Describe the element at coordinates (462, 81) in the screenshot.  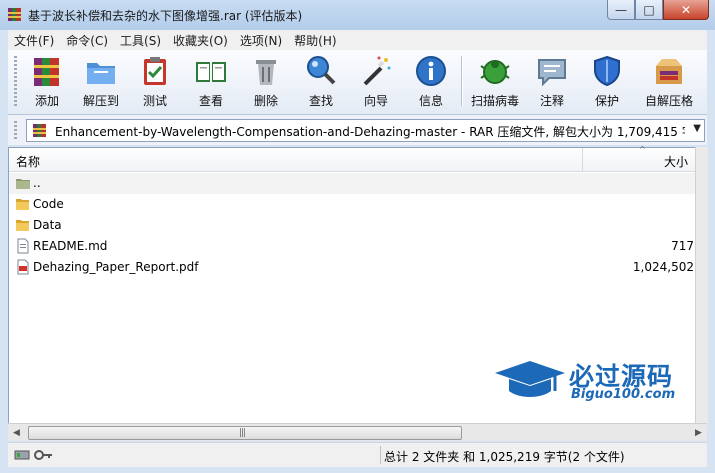
I see `toolbar-separator` at that location.